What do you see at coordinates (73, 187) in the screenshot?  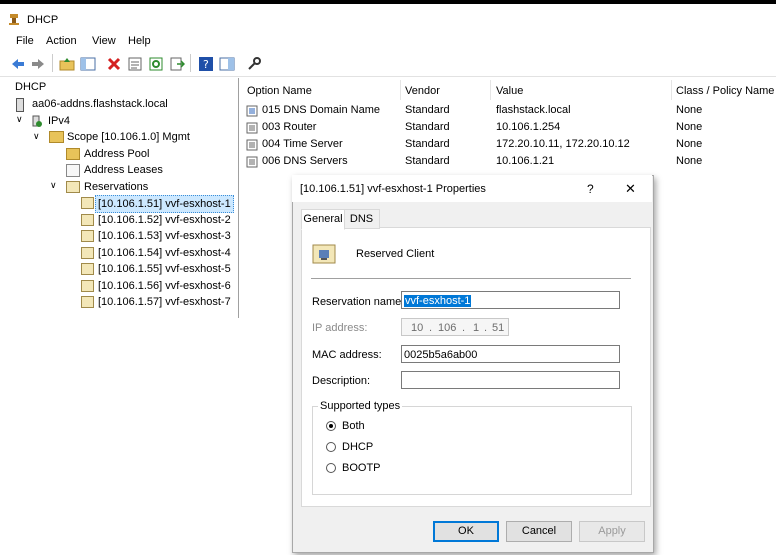 I see `reservations-icon` at bounding box center [73, 187].